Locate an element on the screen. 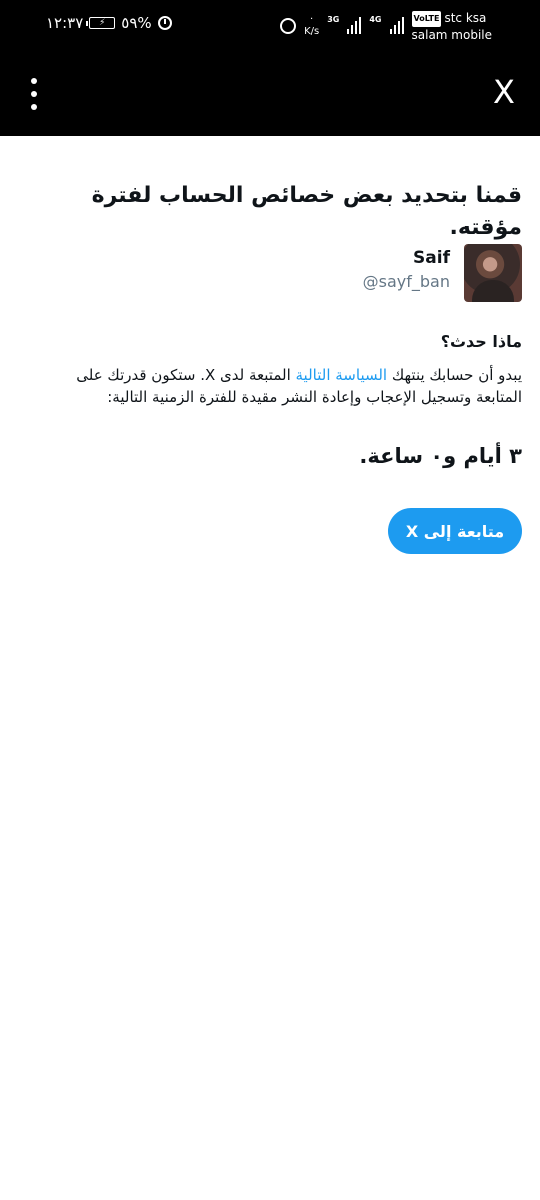 This screenshot has height=1200, width=540. battery-icon: ⚡ is located at coordinates (101, 23).